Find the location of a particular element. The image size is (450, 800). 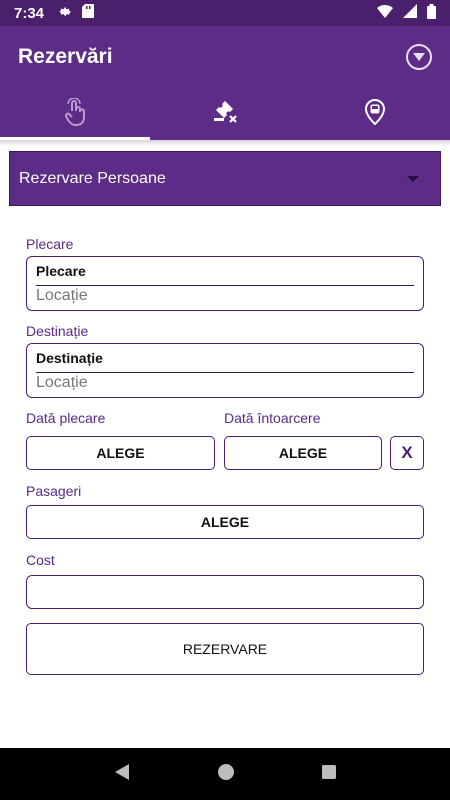

gear-icon is located at coordinates (65, 13).